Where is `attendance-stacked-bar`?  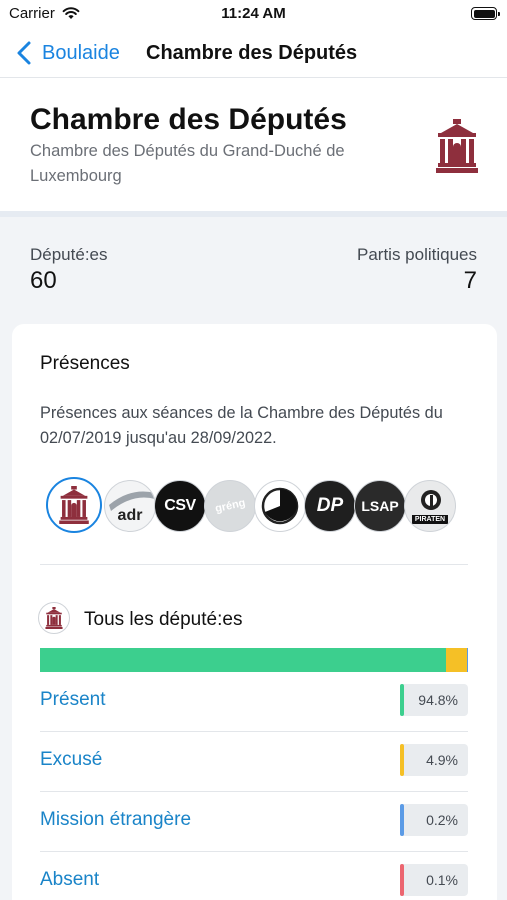 attendance-stacked-bar is located at coordinates (254, 660).